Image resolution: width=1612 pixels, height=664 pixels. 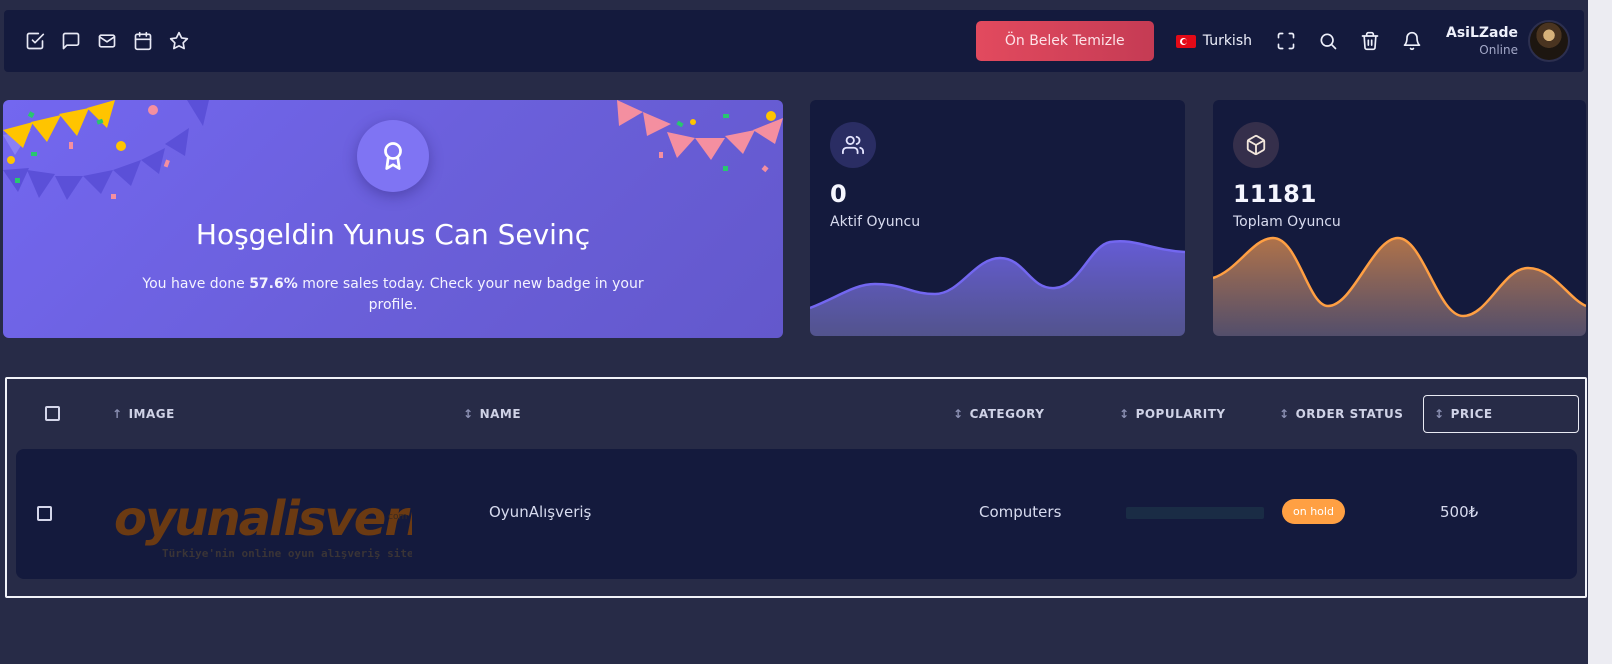 What do you see at coordinates (273, 284) in the screenshot?
I see `welcome-highlight: 57.6%` at bounding box center [273, 284].